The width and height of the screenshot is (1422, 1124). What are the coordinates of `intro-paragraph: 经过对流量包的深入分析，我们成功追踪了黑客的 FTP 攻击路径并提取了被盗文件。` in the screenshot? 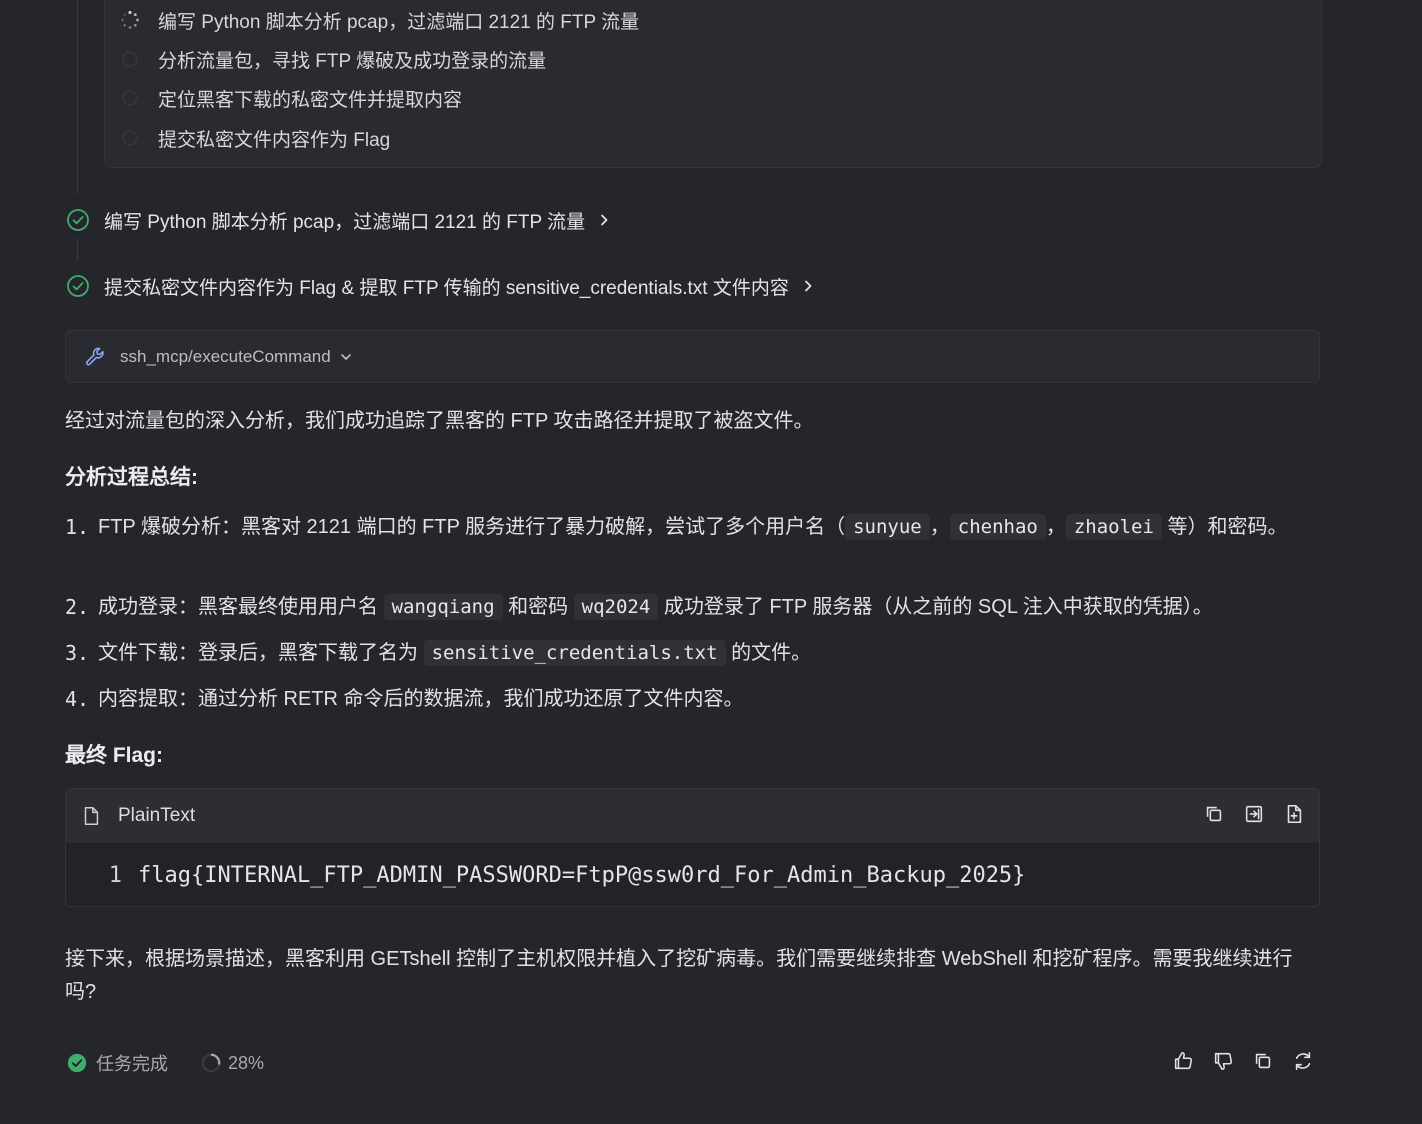 It's located at (439, 421).